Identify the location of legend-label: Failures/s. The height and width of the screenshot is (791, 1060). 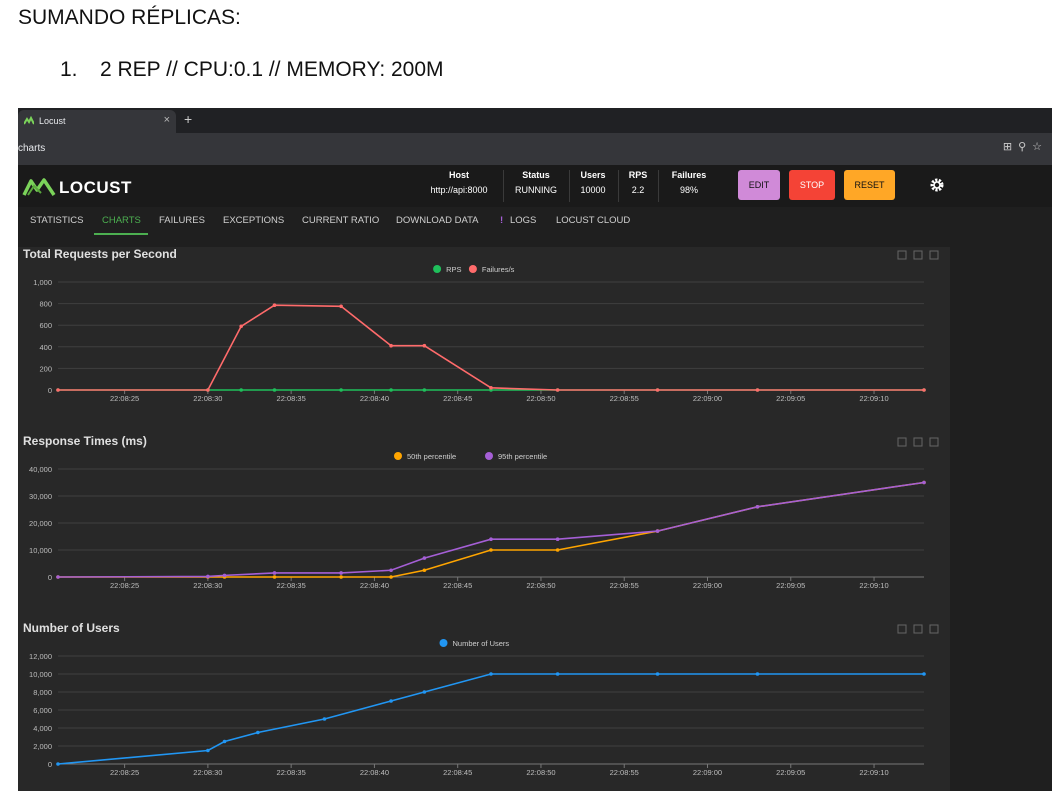
(498, 269).